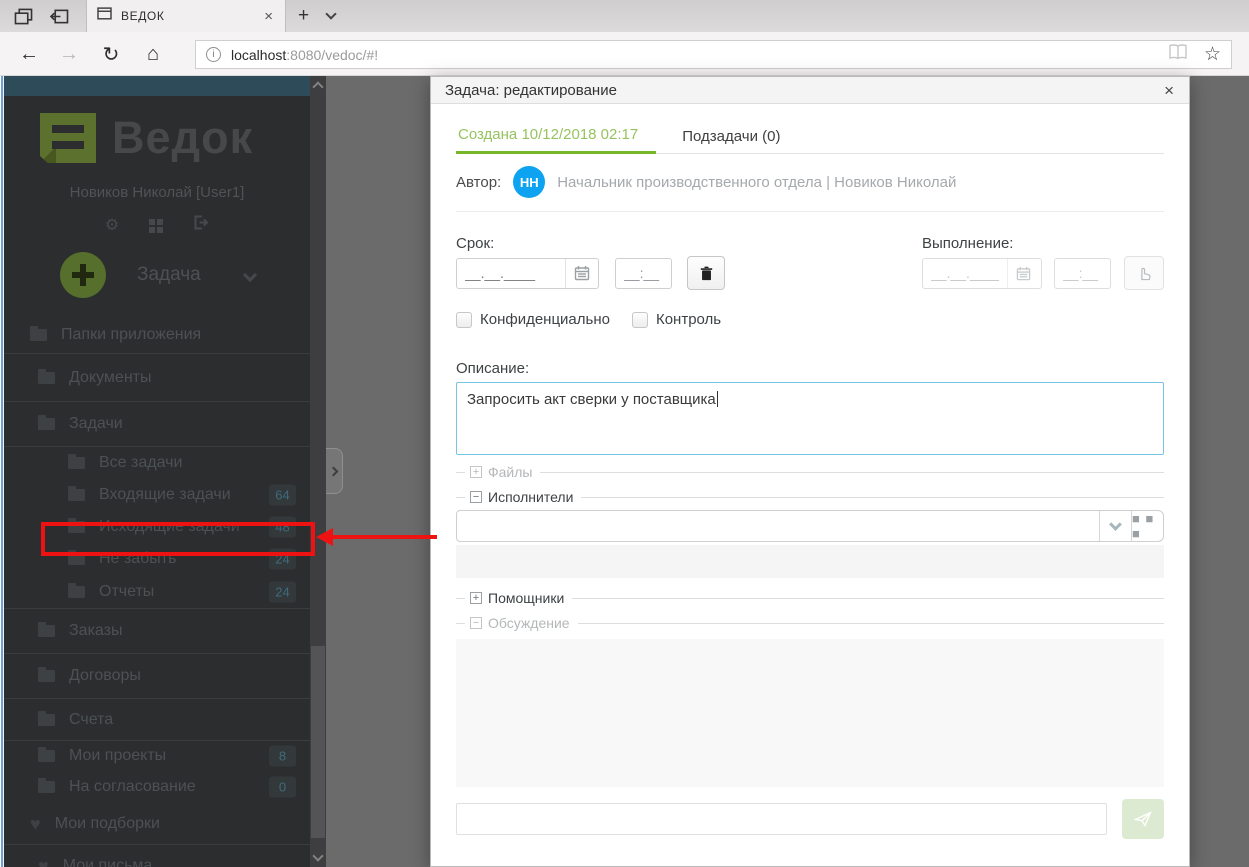 This screenshot has width=1249, height=867. Describe the element at coordinates (111, 54) in the screenshot. I see `refresh-icon: ↻` at that location.